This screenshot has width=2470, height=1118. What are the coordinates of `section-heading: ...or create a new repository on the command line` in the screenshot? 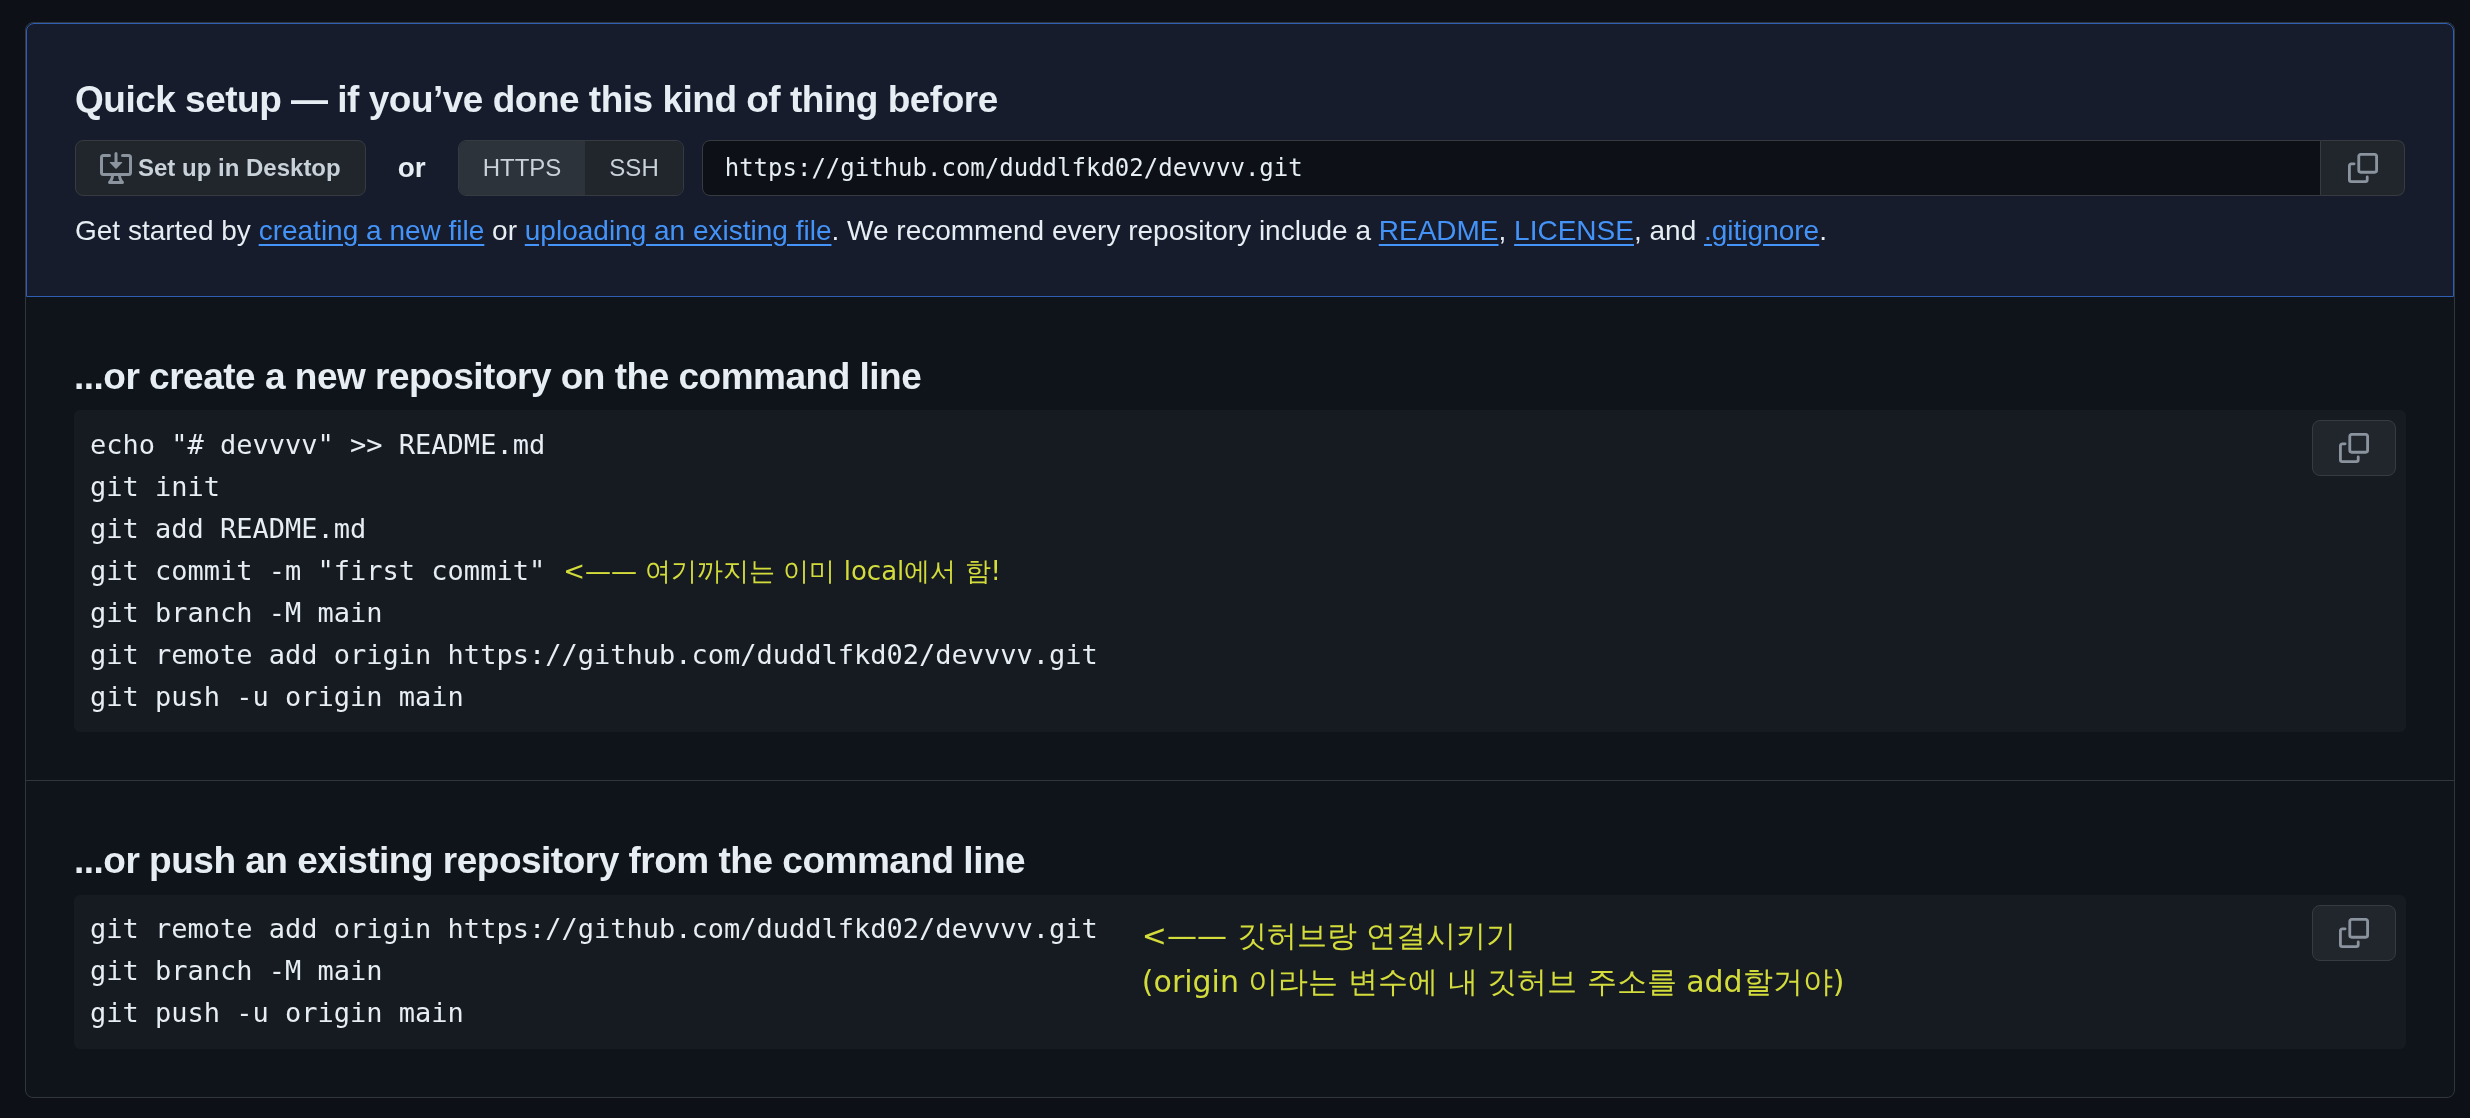 It's located at (498, 376).